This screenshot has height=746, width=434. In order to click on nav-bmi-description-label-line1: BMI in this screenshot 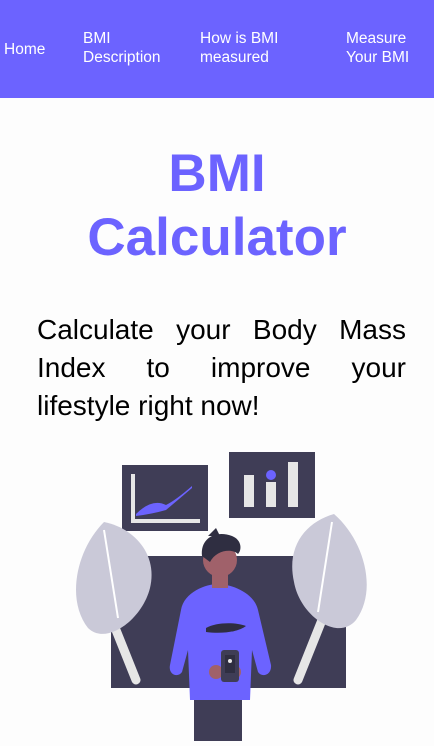, I will do `click(97, 38)`.